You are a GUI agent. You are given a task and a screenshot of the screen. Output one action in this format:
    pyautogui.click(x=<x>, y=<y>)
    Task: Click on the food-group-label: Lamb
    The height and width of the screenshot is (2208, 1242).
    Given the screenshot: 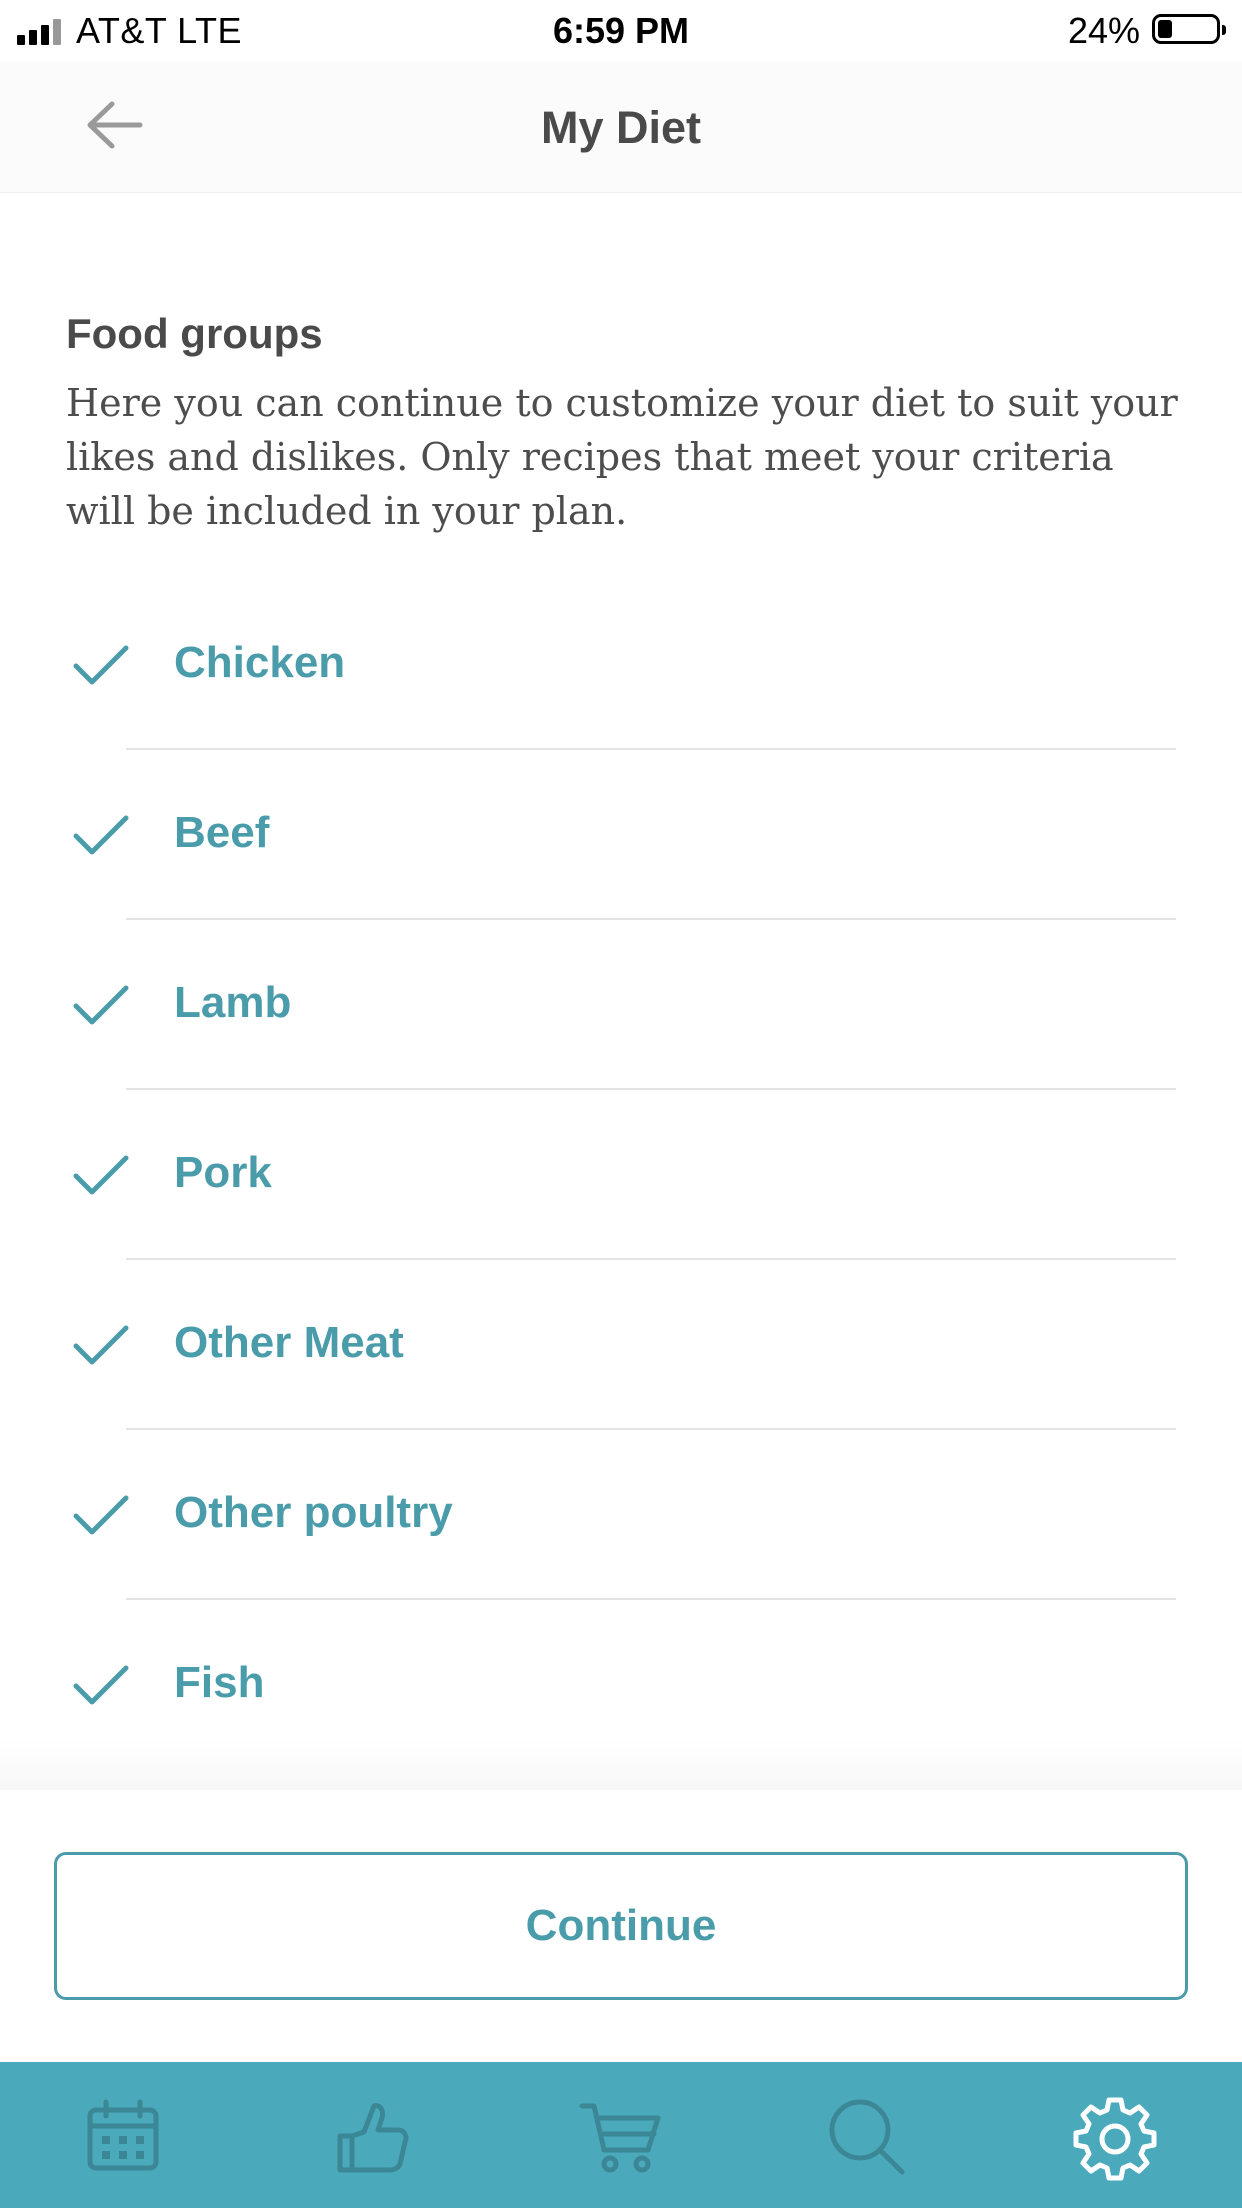 What is the action you would take?
    pyautogui.click(x=233, y=1002)
    